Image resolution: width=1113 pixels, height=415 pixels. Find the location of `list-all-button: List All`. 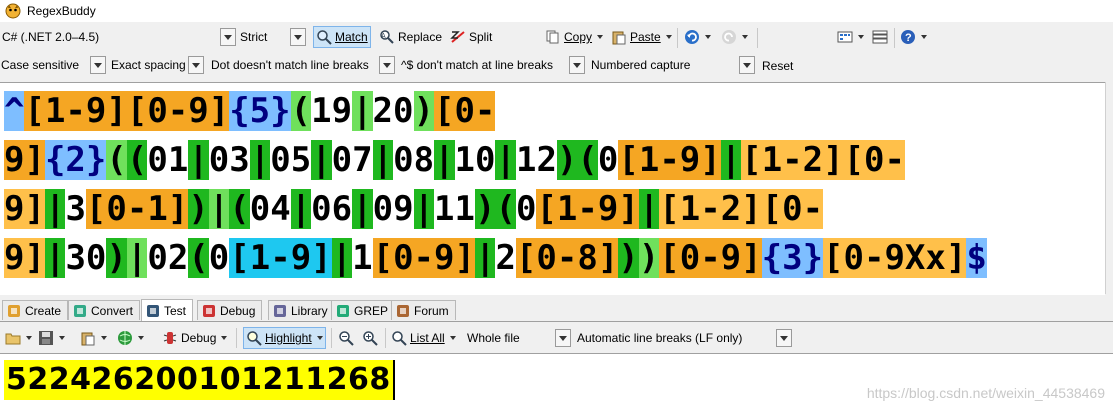

list-all-button: List All is located at coordinates (423, 338).